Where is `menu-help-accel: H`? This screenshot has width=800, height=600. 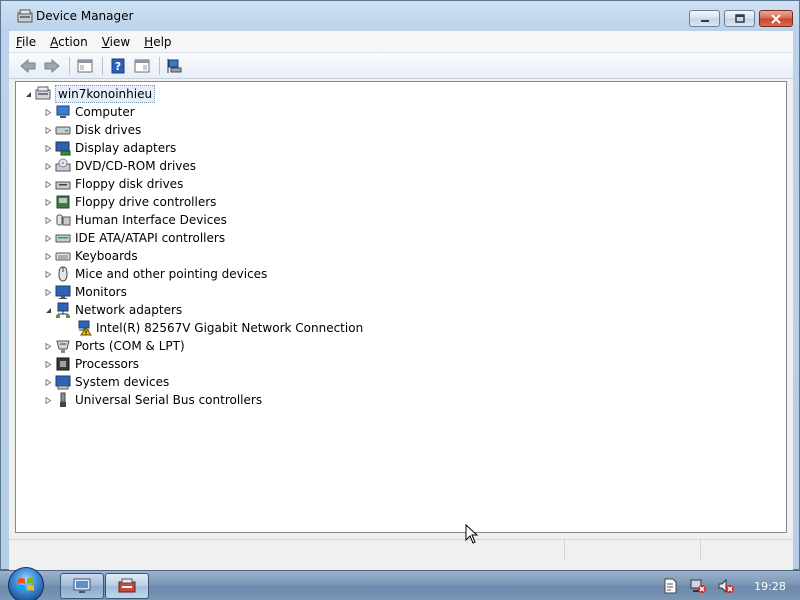
menu-help-accel: H is located at coordinates (149, 41).